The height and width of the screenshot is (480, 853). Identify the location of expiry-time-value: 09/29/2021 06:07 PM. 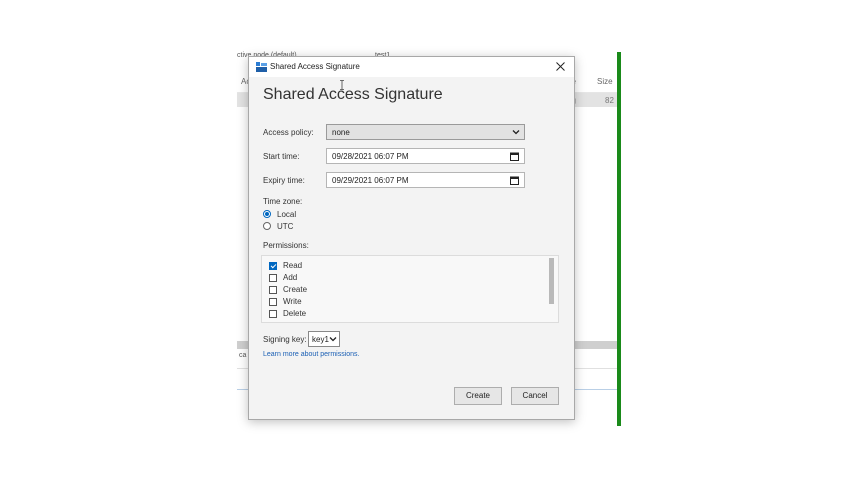
(370, 180).